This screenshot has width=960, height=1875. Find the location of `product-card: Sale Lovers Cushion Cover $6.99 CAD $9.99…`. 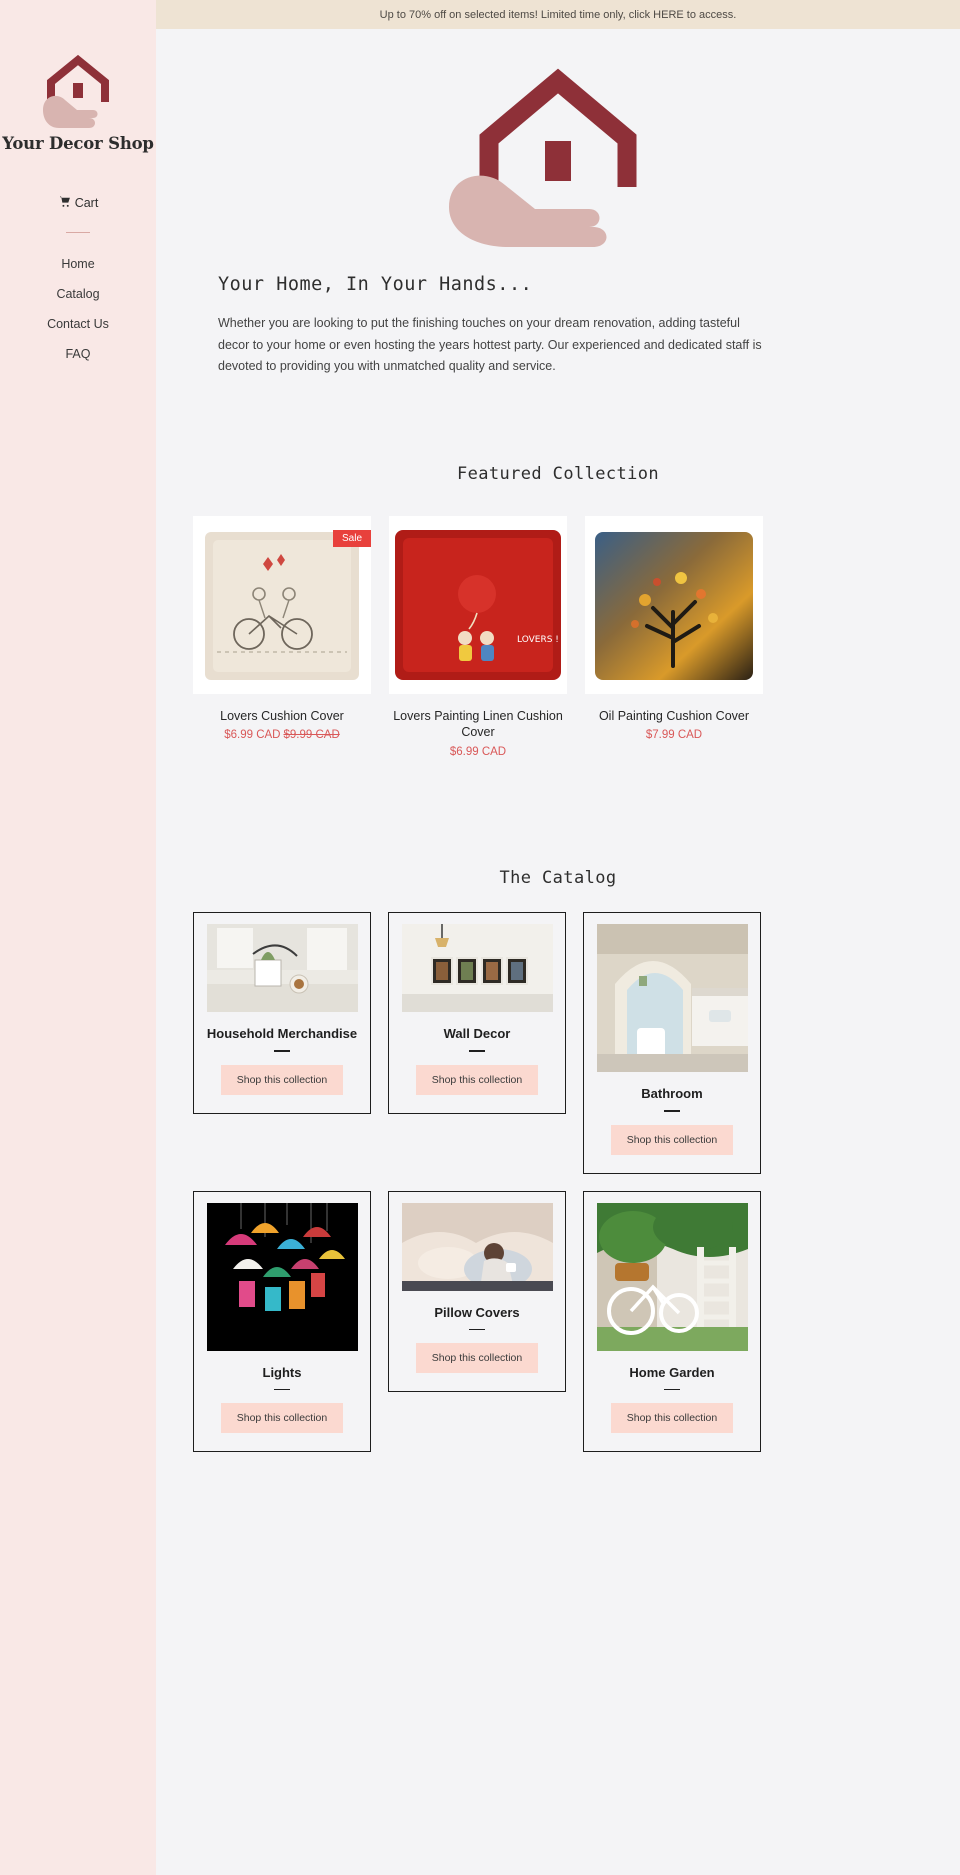

product-card: Sale Lovers Cushion Cover $6.99 CAD $9.99… is located at coordinates (282, 637).